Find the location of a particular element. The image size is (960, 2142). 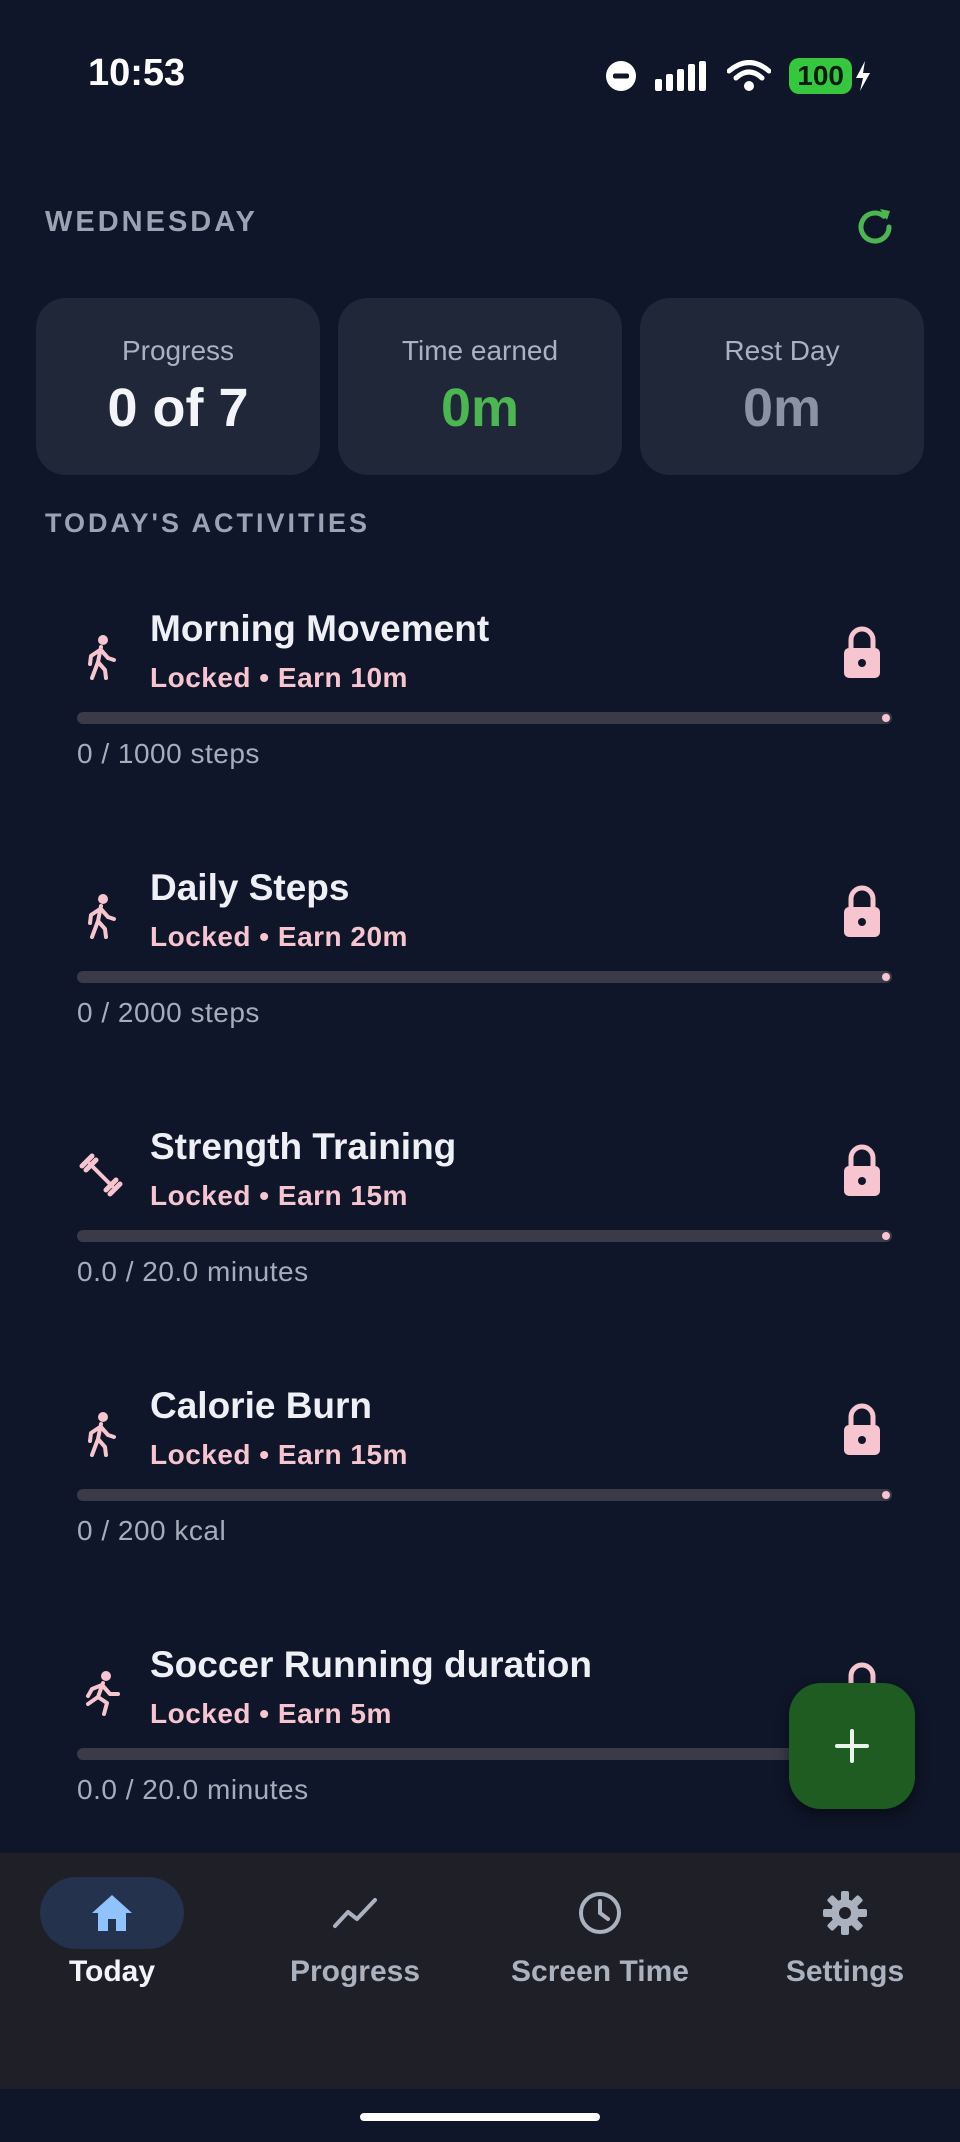

progress-label: Progress is located at coordinates (178, 350).